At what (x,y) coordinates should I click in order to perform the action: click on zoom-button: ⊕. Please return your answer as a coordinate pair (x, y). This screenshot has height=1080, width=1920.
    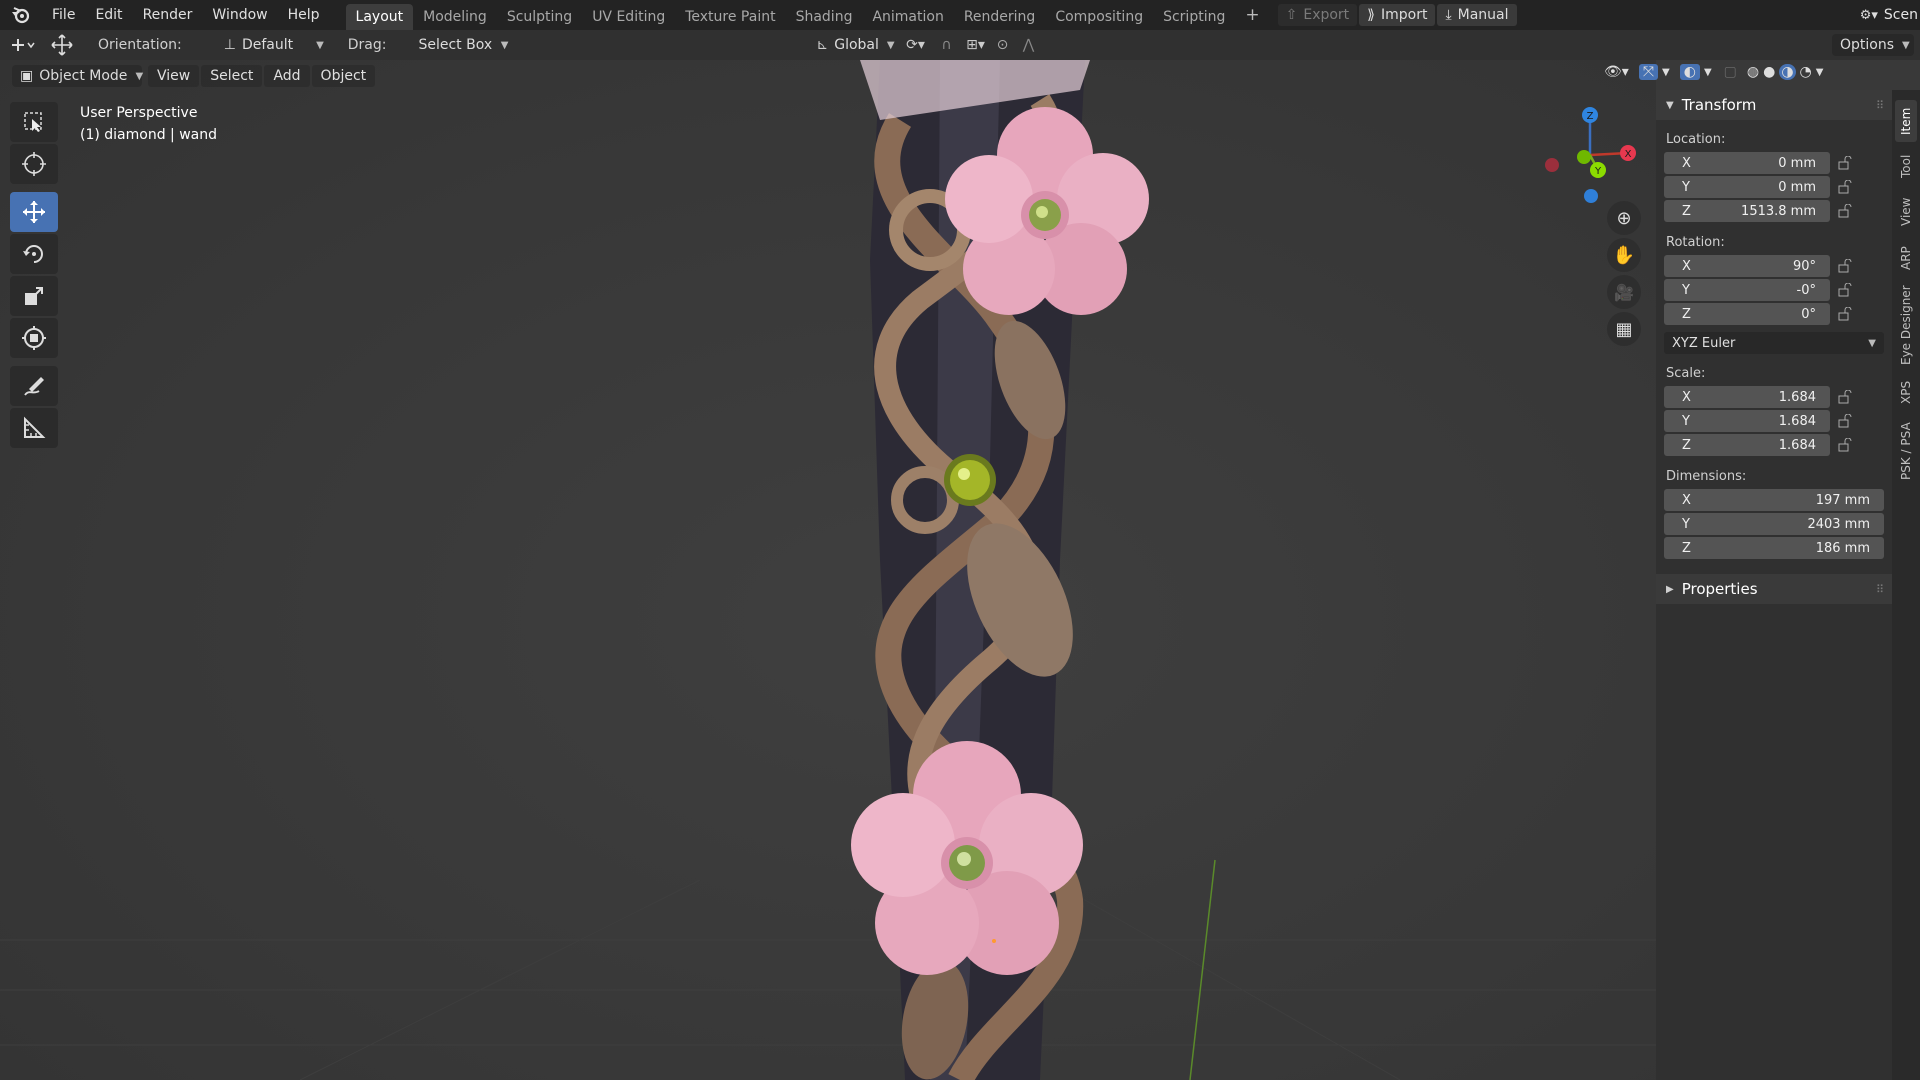
    Looking at the image, I should click on (1624, 218).